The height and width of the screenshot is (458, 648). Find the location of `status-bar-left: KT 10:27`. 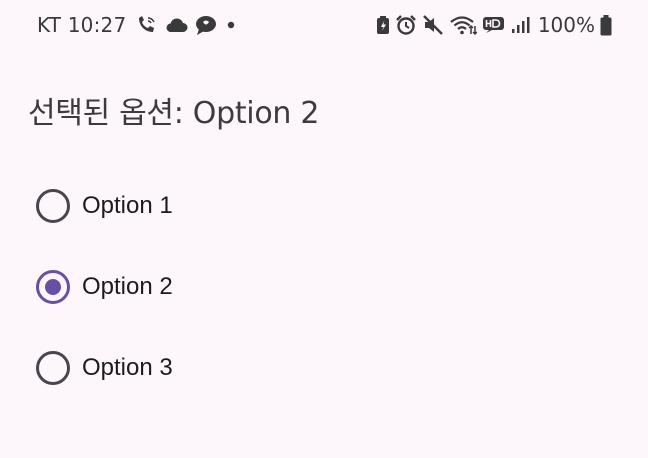

status-bar-left: KT 10:27 is located at coordinates (137, 25).